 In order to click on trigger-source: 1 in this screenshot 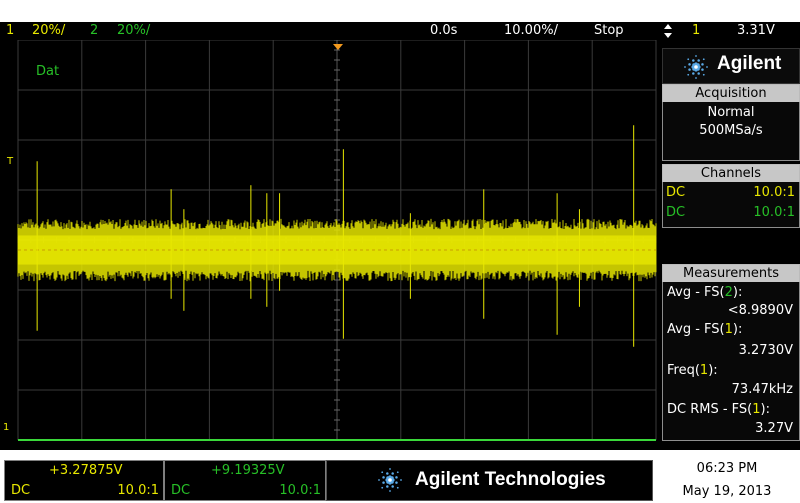, I will do `click(696, 31)`.